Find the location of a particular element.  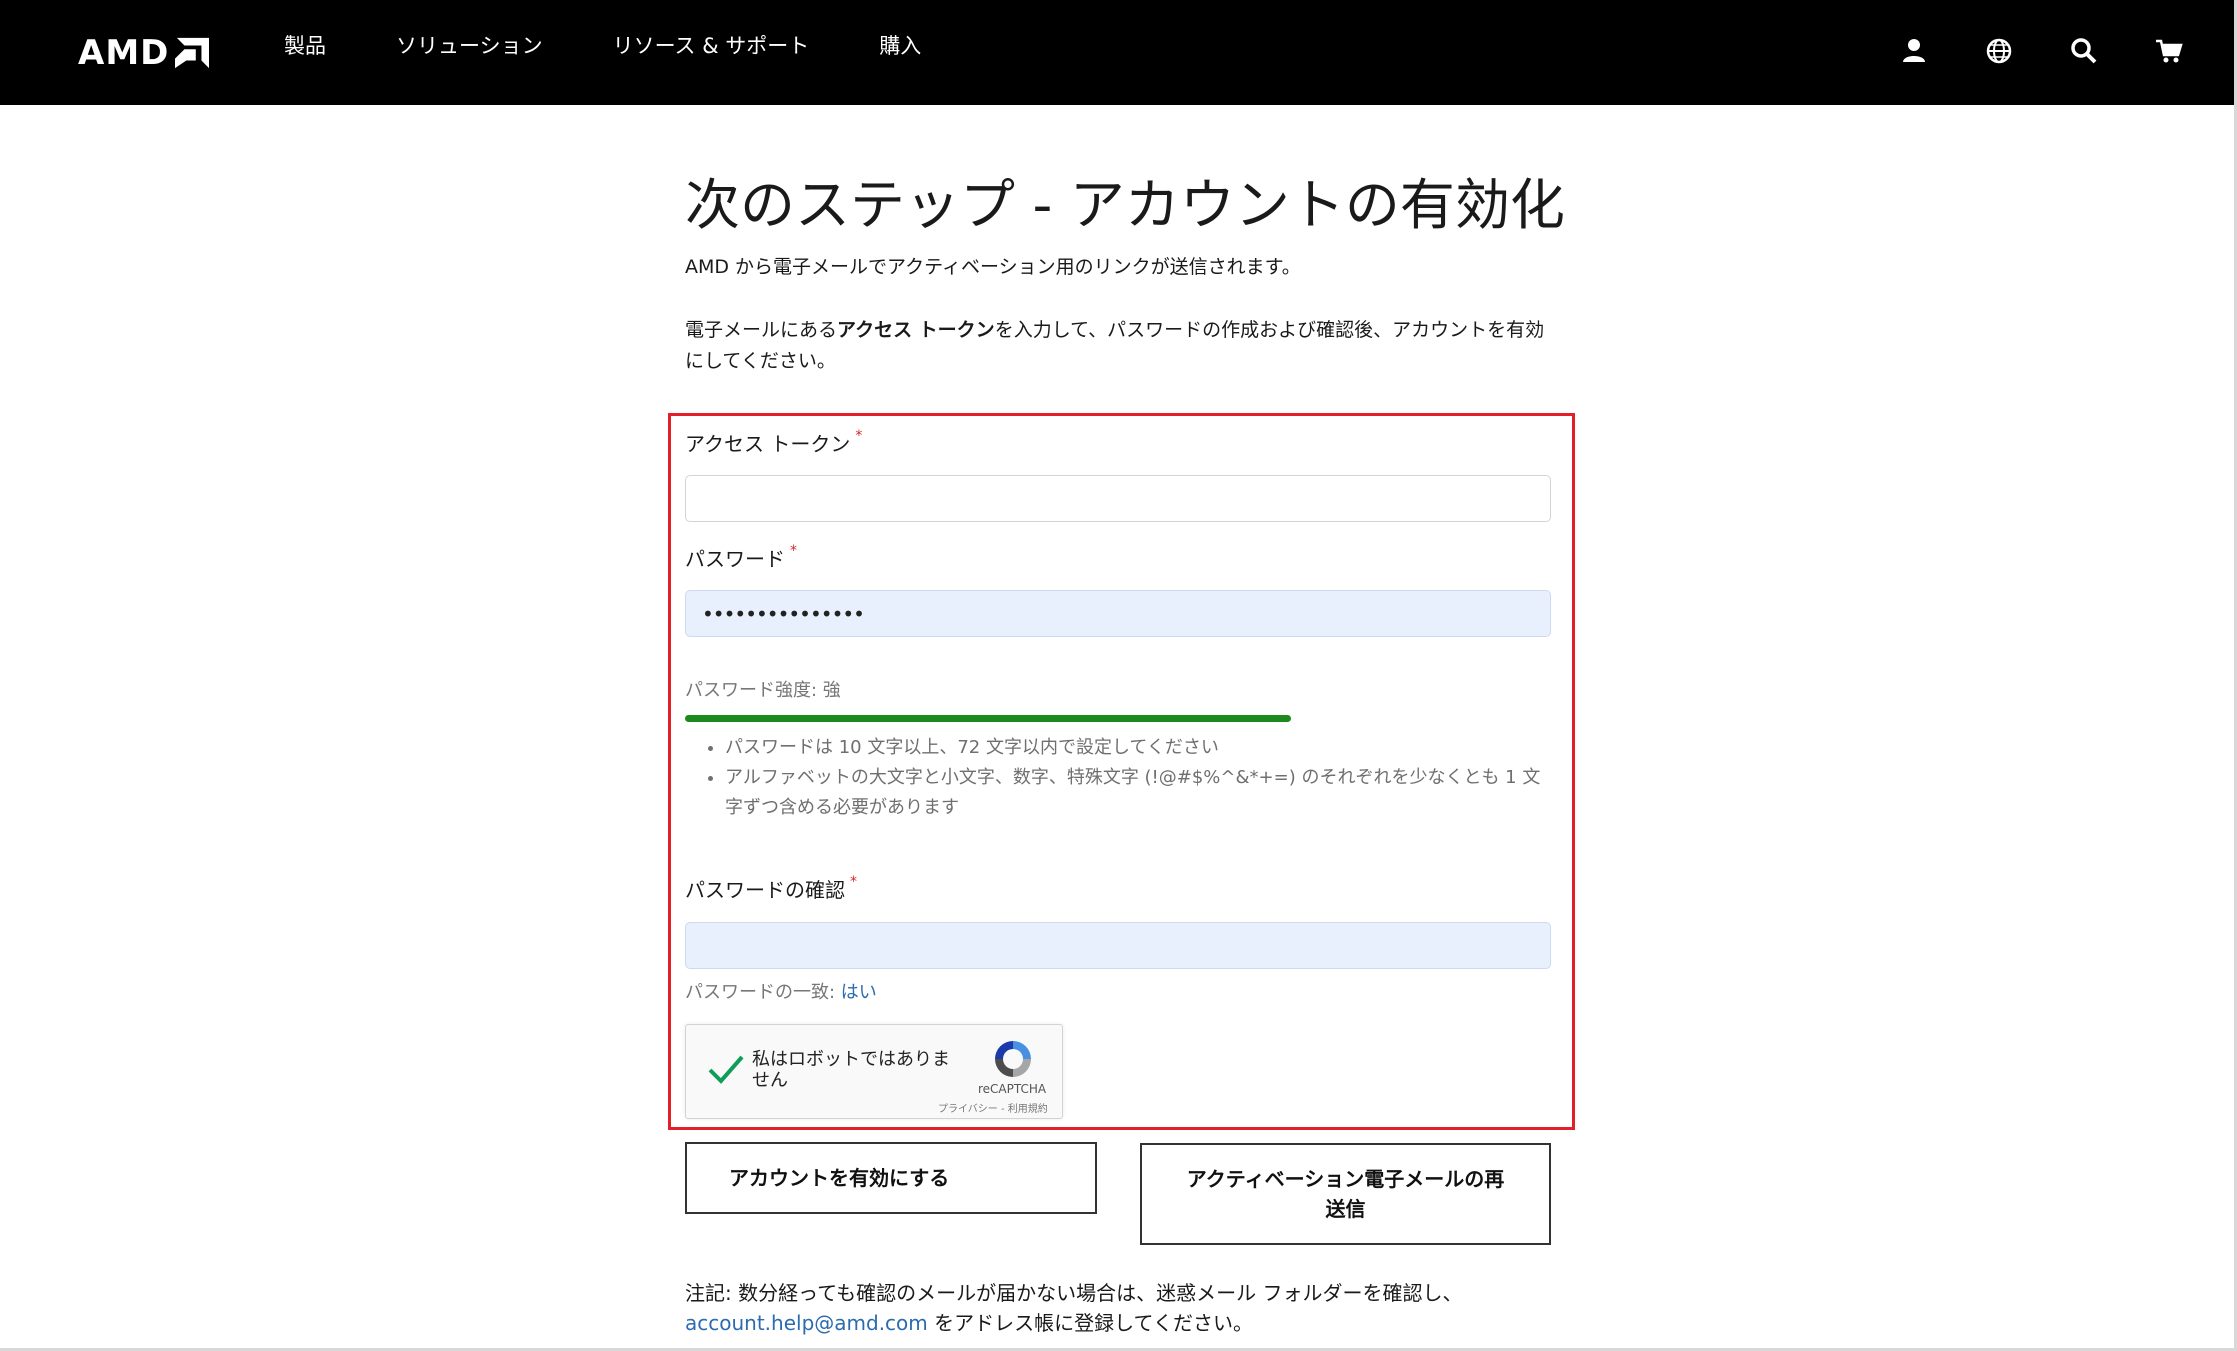

password-match-status: パスワードの一致: はい is located at coordinates (781, 991).